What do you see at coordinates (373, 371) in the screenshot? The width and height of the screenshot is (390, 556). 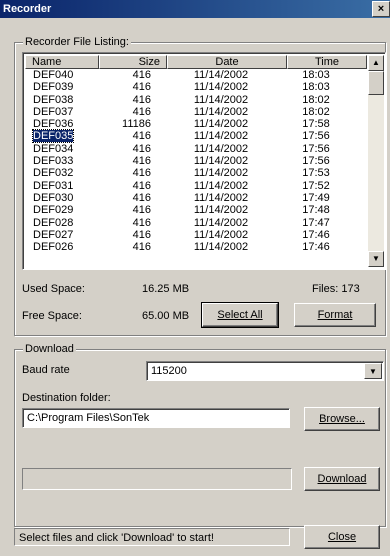 I see `chevron-down-icon: ▼` at bounding box center [373, 371].